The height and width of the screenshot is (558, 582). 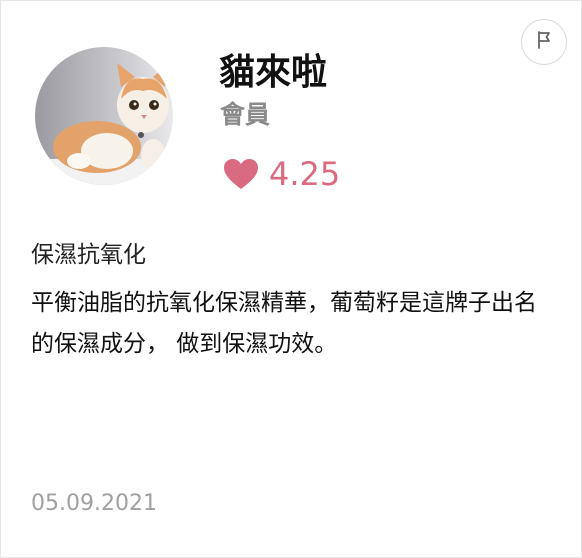 I want to click on reviewer-name: 貓來啦, so click(x=273, y=72).